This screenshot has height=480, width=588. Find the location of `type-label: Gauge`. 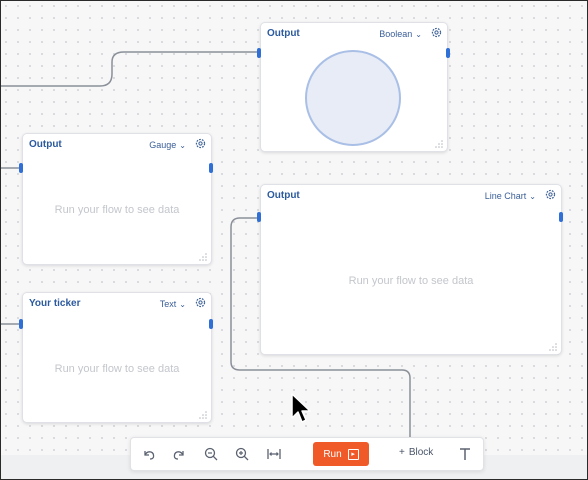

type-label: Gauge is located at coordinates (163, 145).